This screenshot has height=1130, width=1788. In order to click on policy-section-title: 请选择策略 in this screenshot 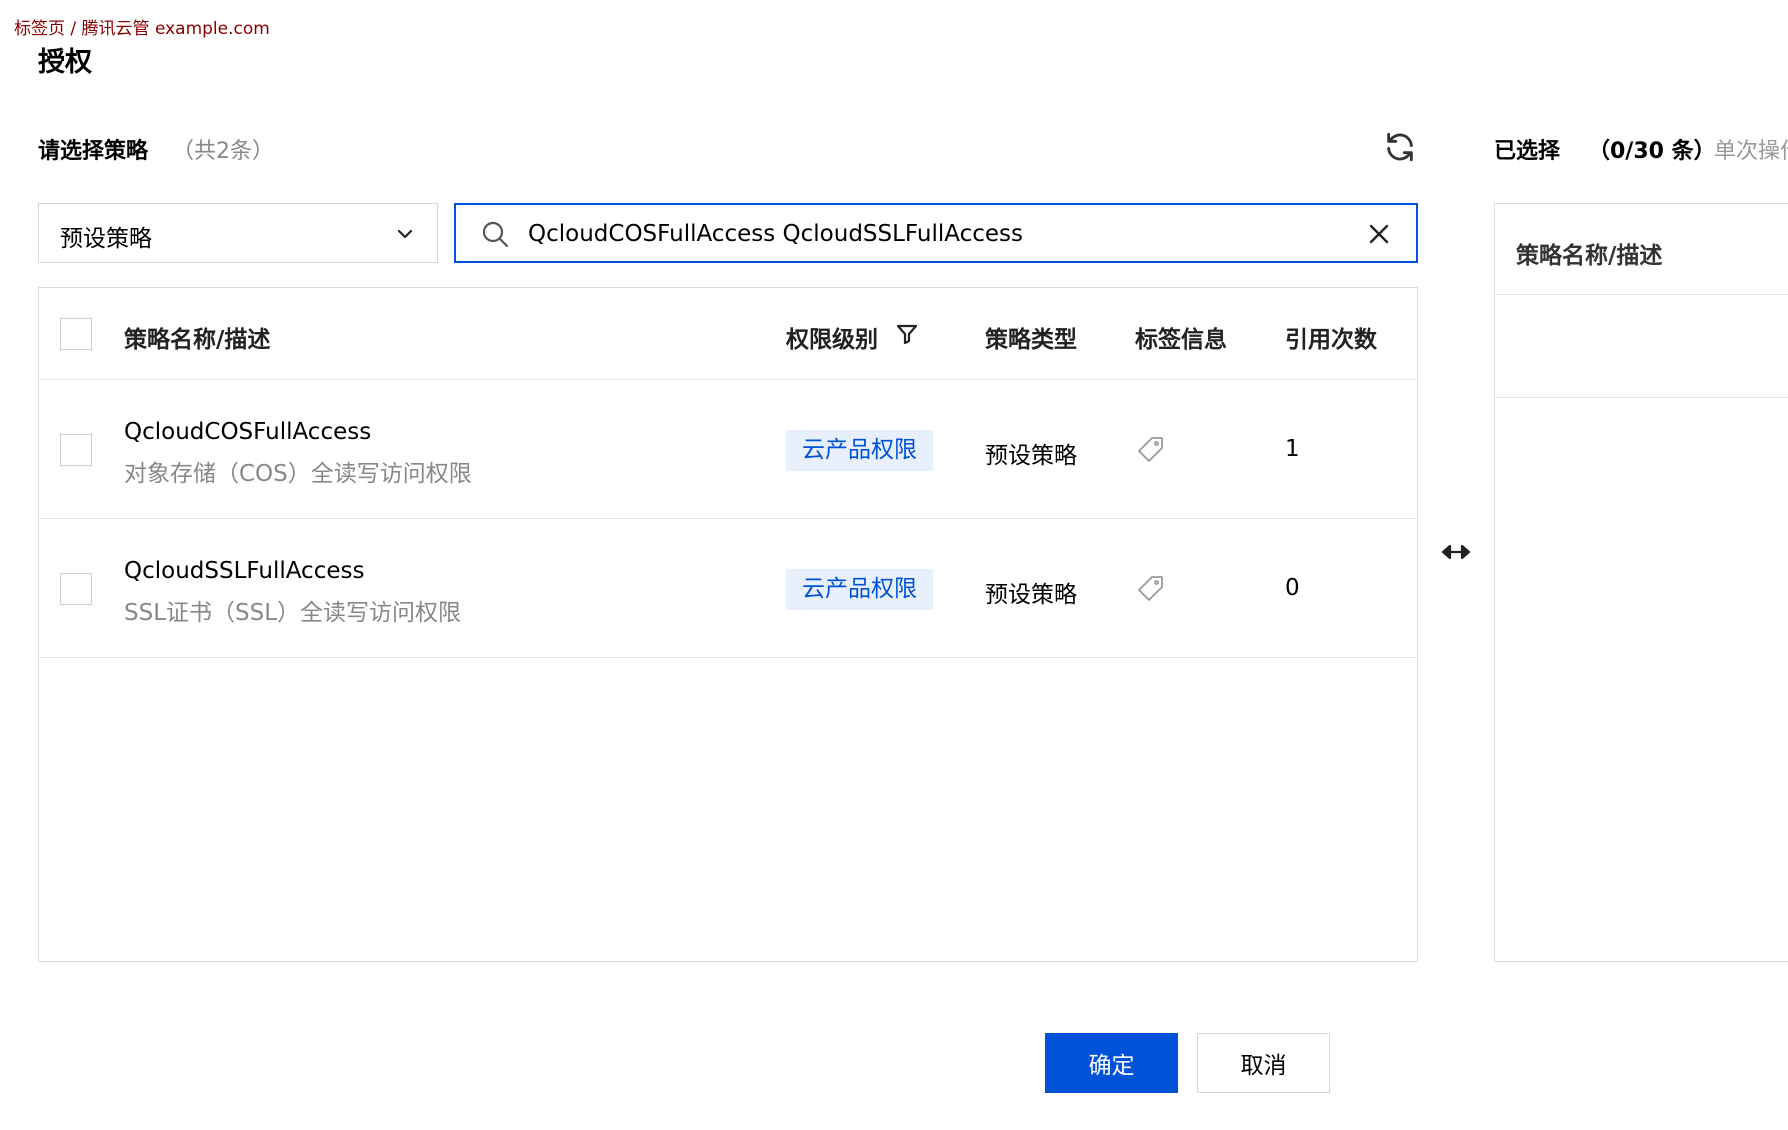, I will do `click(93, 151)`.